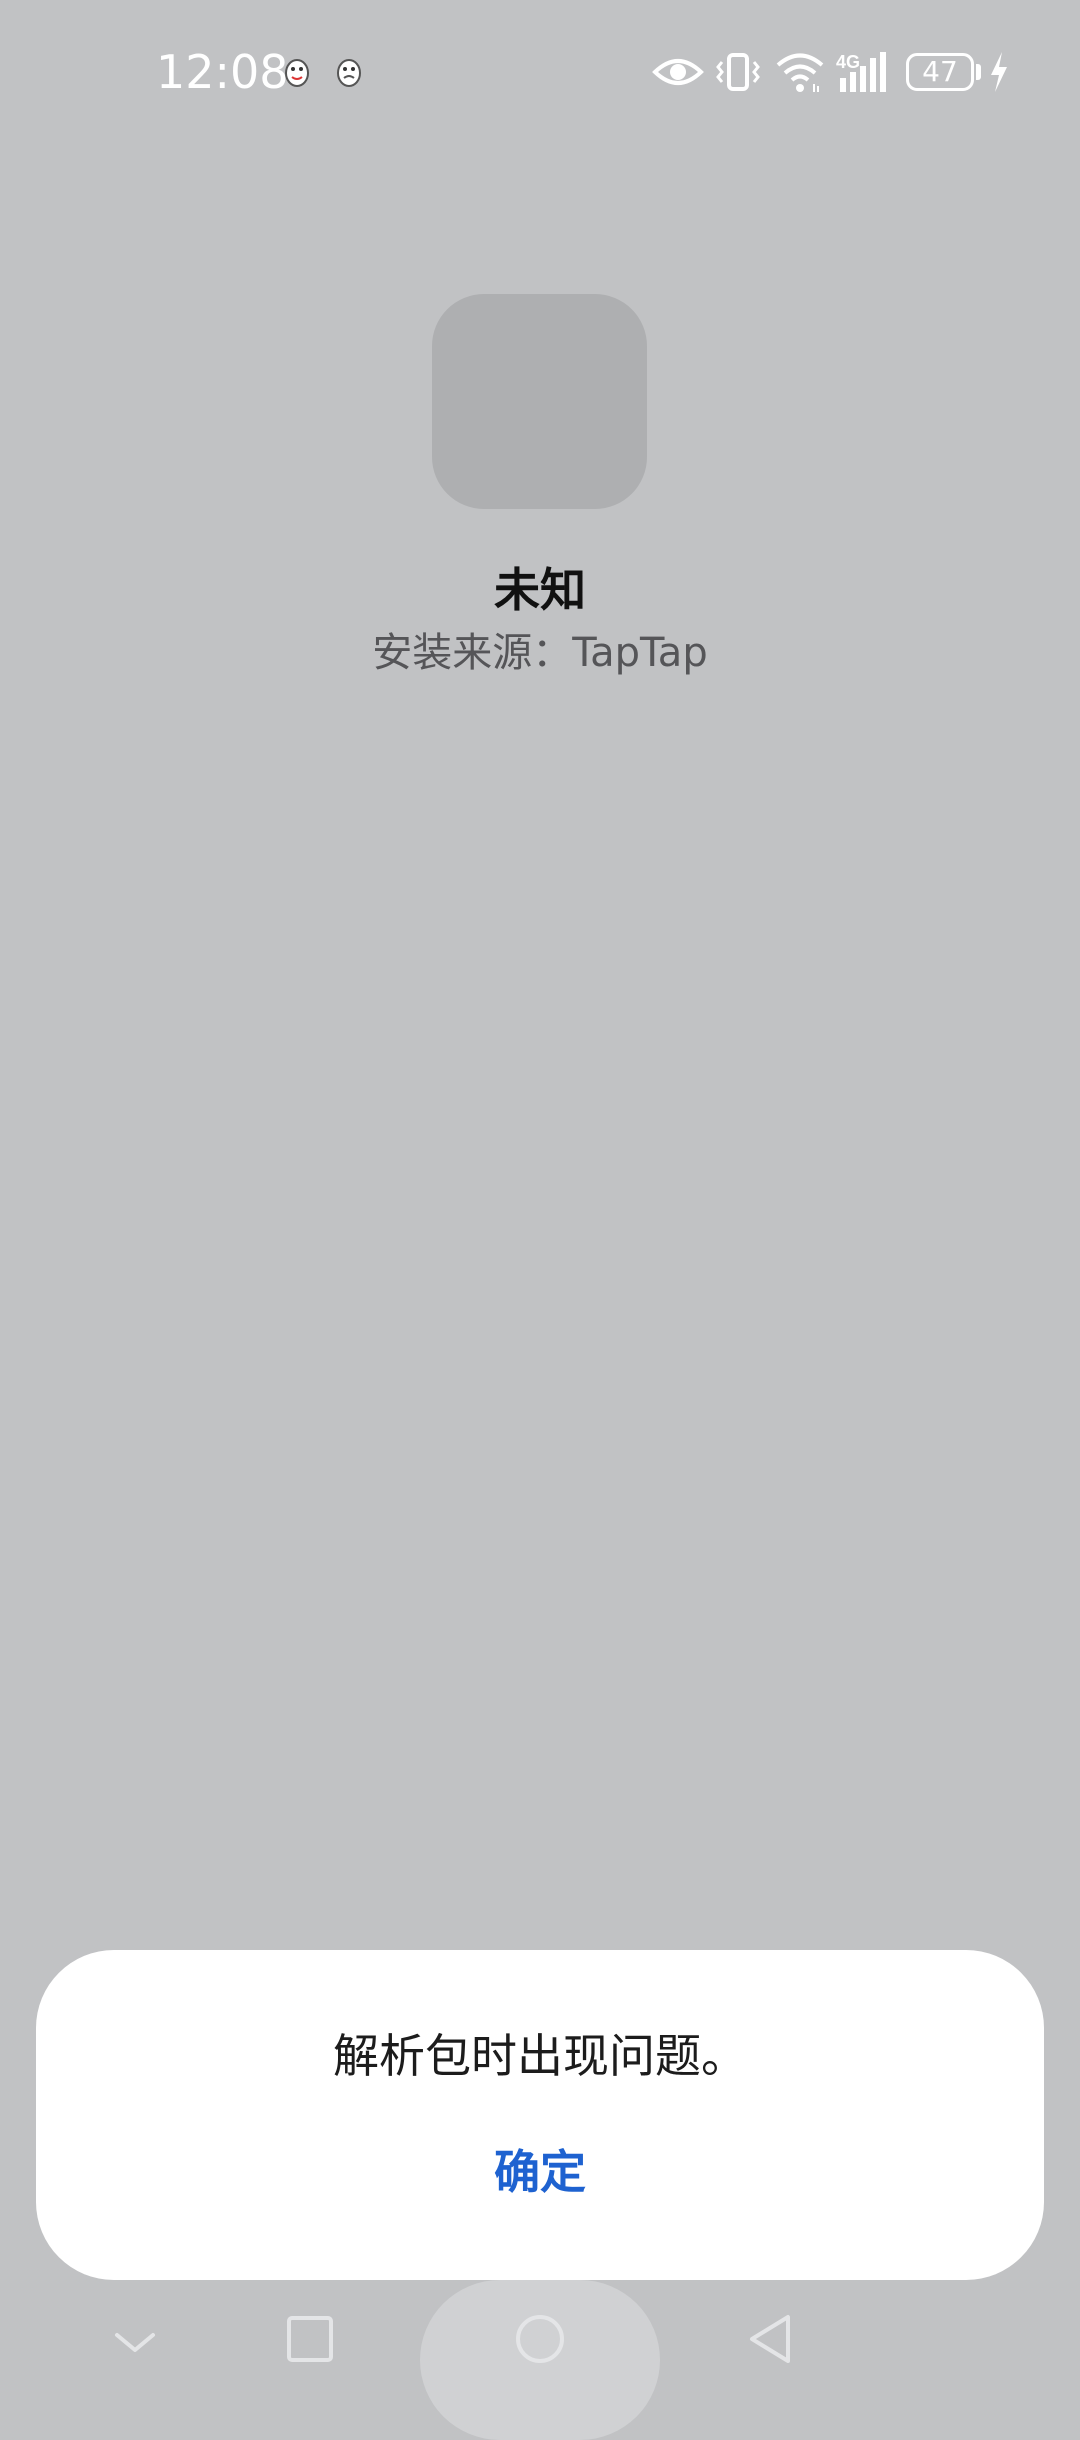 The height and width of the screenshot is (2440, 1080). Describe the element at coordinates (540, 2056) in the screenshot. I see `dialog-message: 解析包时出现问题。` at that location.